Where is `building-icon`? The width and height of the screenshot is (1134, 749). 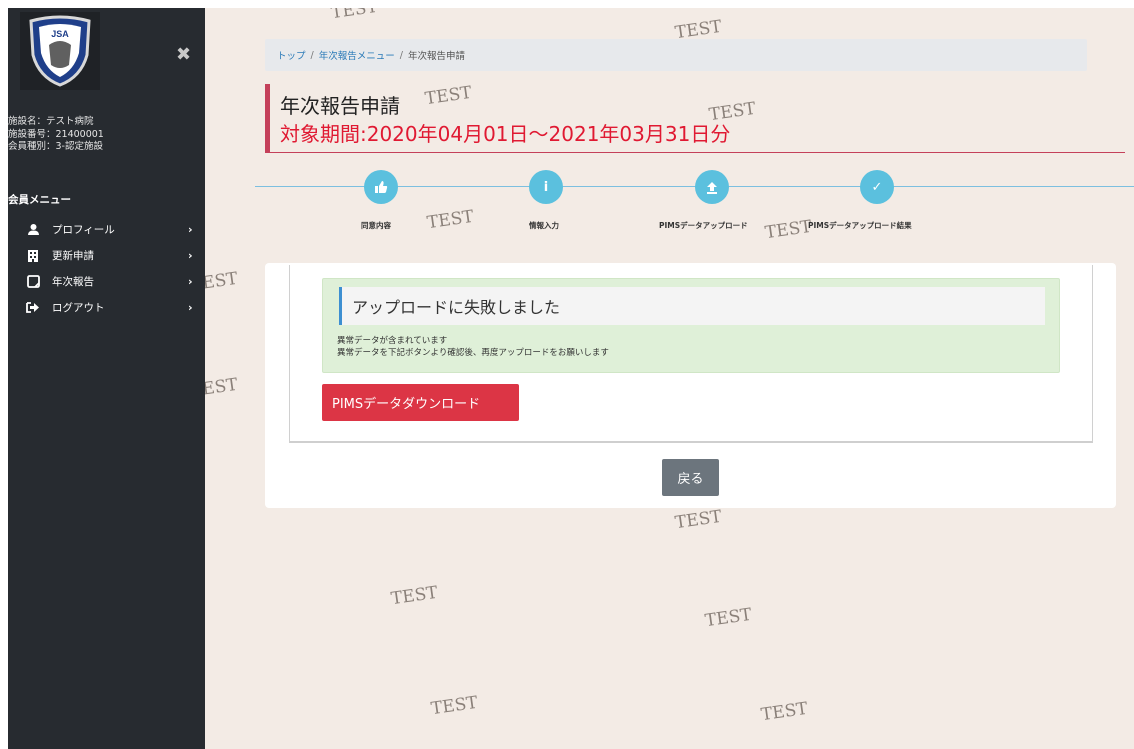
building-icon is located at coordinates (33, 255).